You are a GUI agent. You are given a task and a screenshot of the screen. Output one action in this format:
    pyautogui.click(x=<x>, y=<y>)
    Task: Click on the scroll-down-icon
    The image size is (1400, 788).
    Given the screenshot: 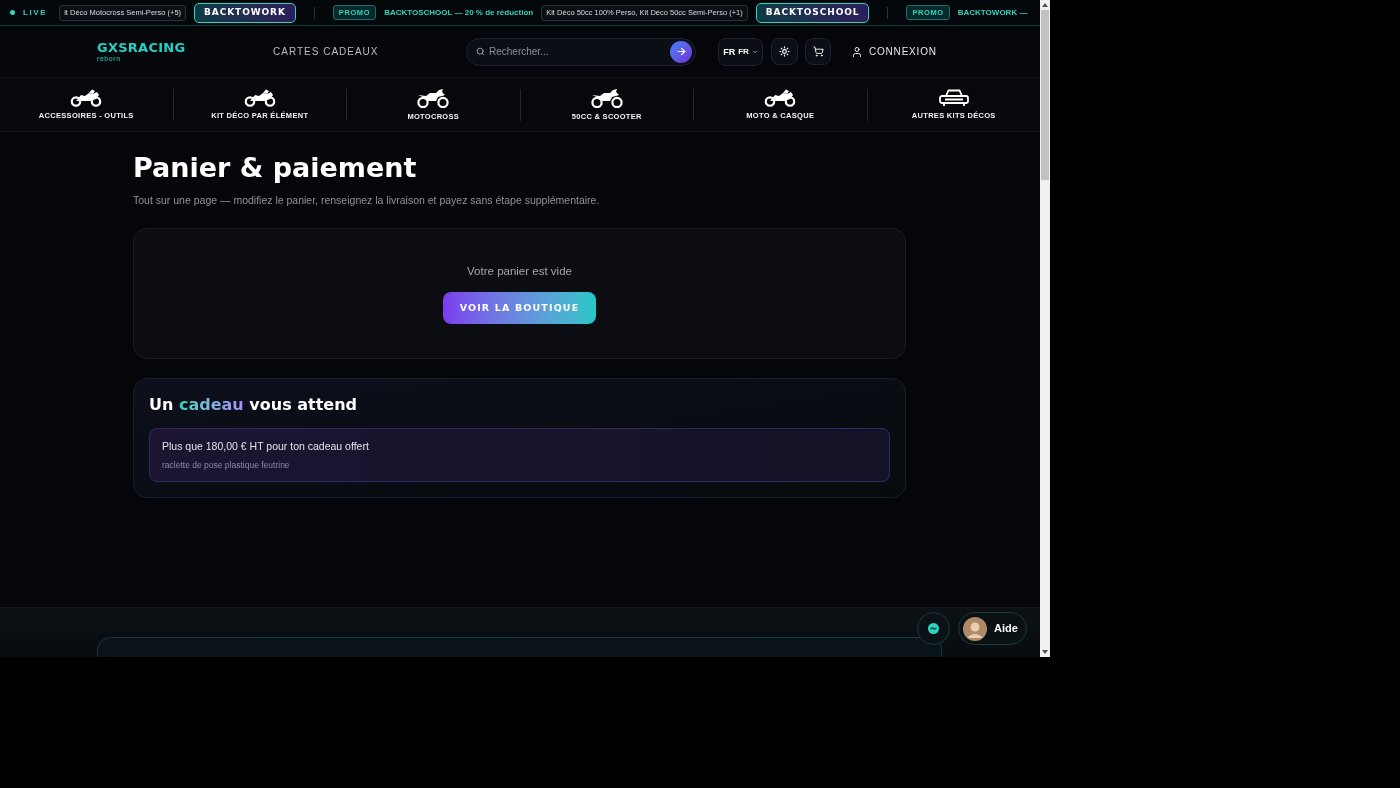 What is the action you would take?
    pyautogui.click(x=1045, y=652)
    